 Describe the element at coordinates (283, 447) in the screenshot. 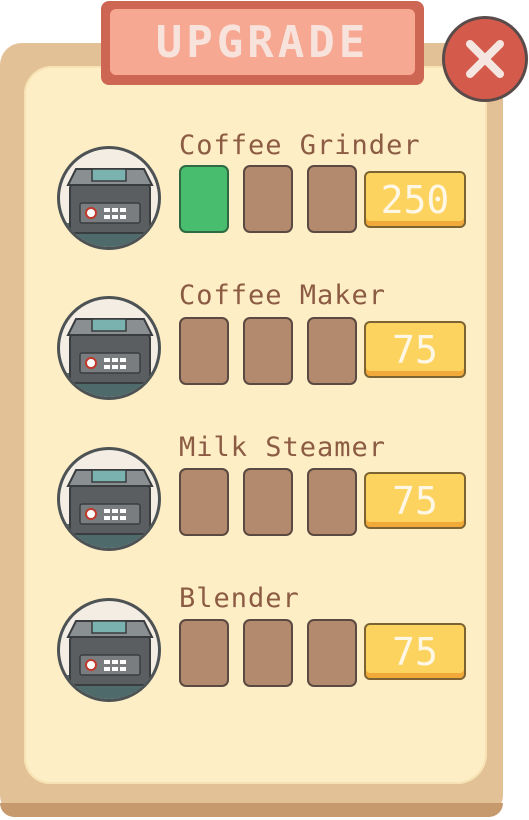

I see `item-name: Milk Steamer` at that location.